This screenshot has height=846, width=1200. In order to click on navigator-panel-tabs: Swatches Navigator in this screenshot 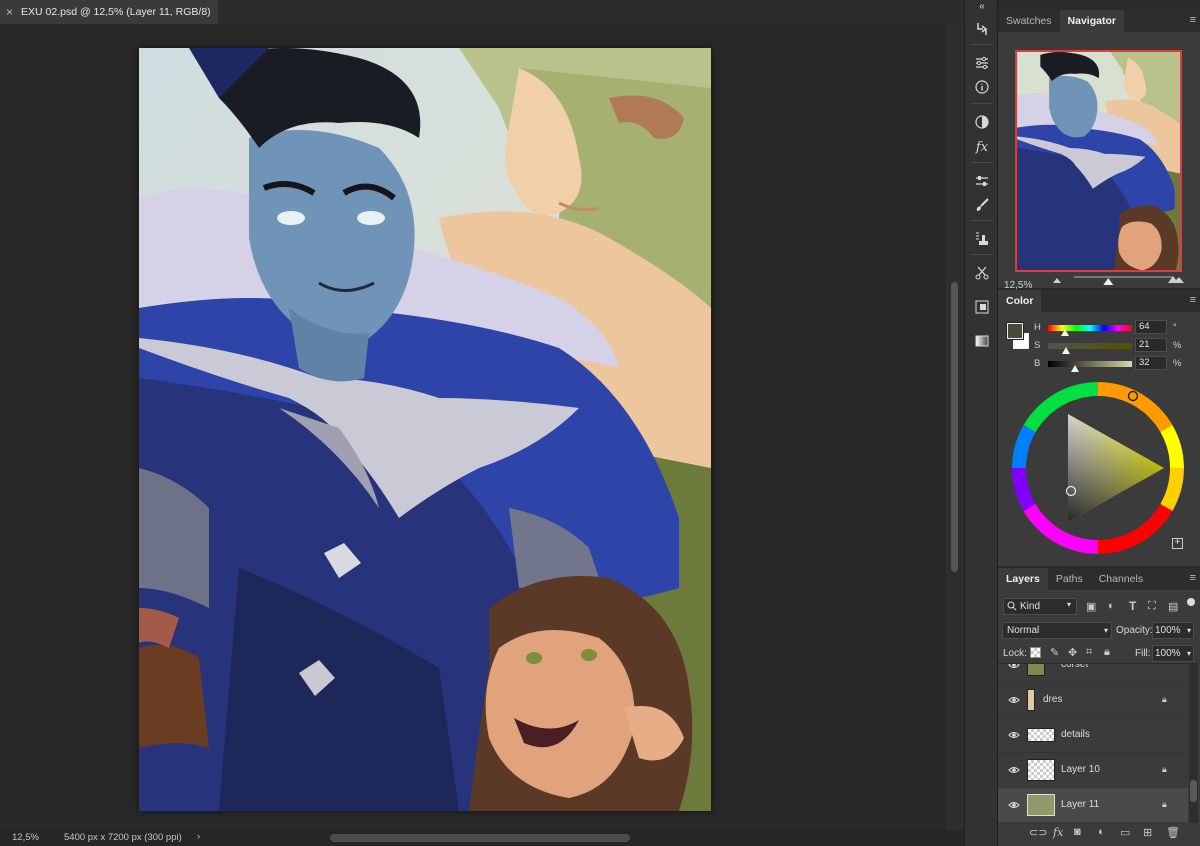, I will do `click(1099, 21)`.